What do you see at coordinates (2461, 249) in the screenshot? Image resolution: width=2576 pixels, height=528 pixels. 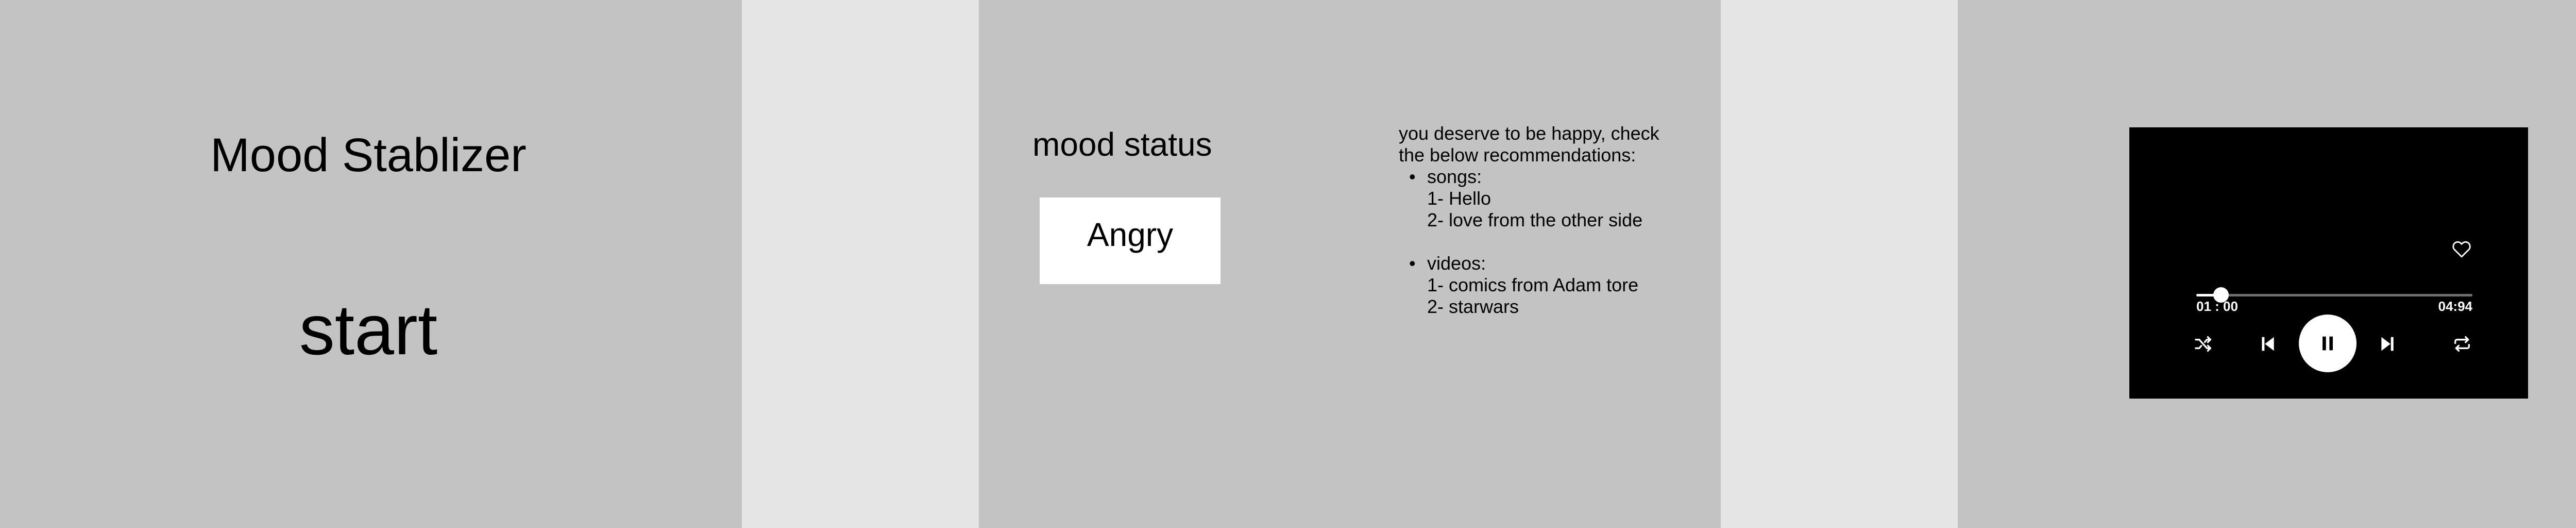 I see `heart-icon` at bounding box center [2461, 249].